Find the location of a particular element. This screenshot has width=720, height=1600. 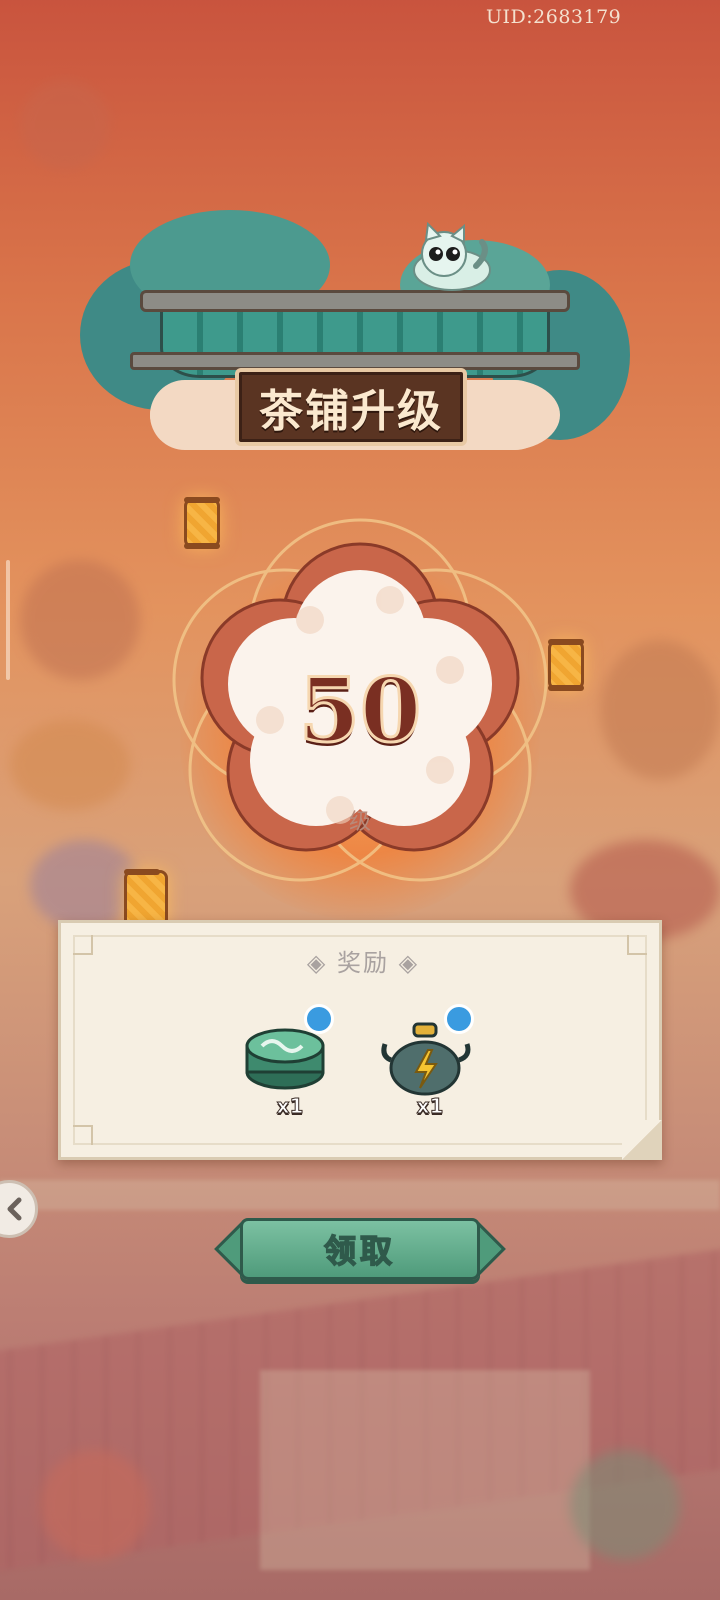

reward-panel: ◈ 奖励 ◈ is located at coordinates (360, 1040).